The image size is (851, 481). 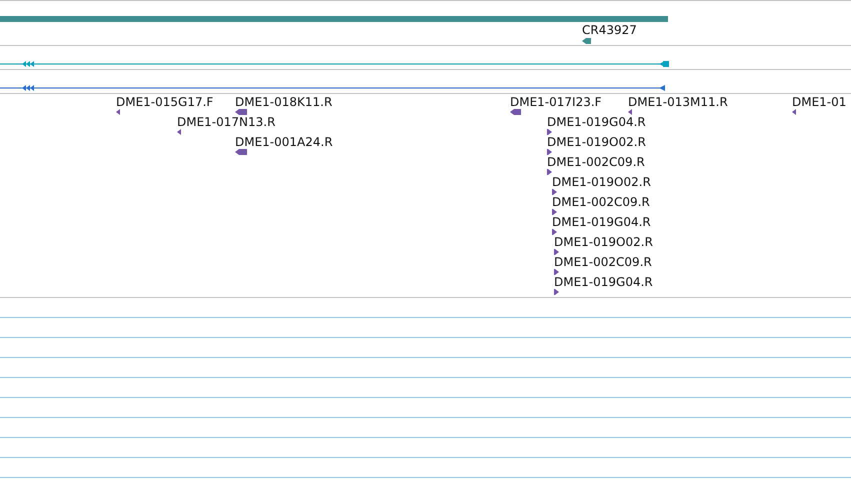 I want to click on feature-label: DME1-015G17.F, so click(x=165, y=102).